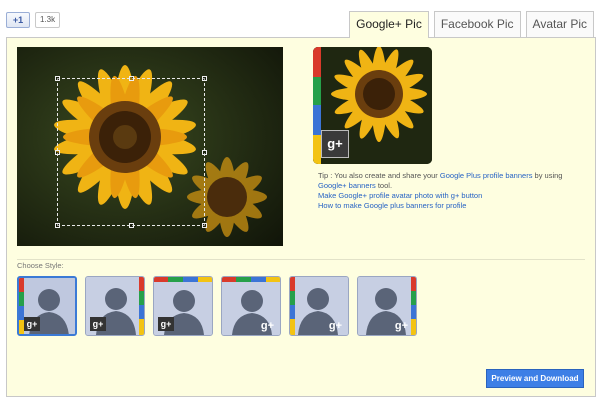 The height and width of the screenshot is (407, 600). I want to click on style-option-2: g+, so click(115, 306).